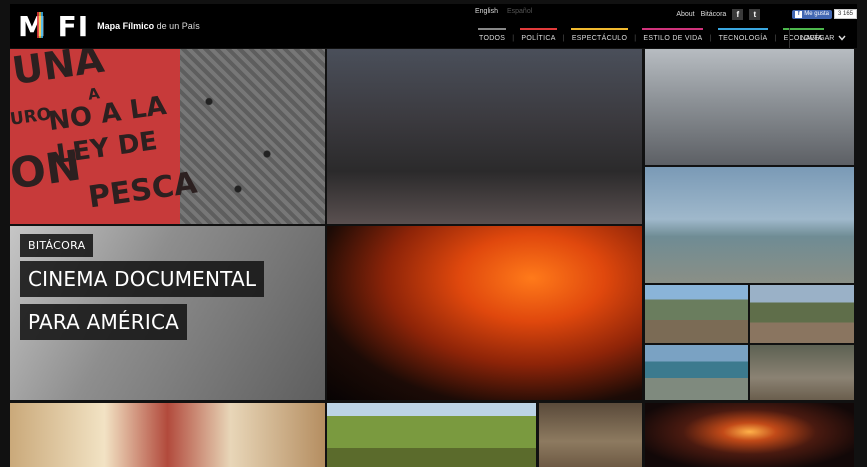 Image resolution: width=867 pixels, height=467 pixels. What do you see at coordinates (672, 38) in the screenshot?
I see `nav-item-3: ESTILO DE VIDA` at bounding box center [672, 38].